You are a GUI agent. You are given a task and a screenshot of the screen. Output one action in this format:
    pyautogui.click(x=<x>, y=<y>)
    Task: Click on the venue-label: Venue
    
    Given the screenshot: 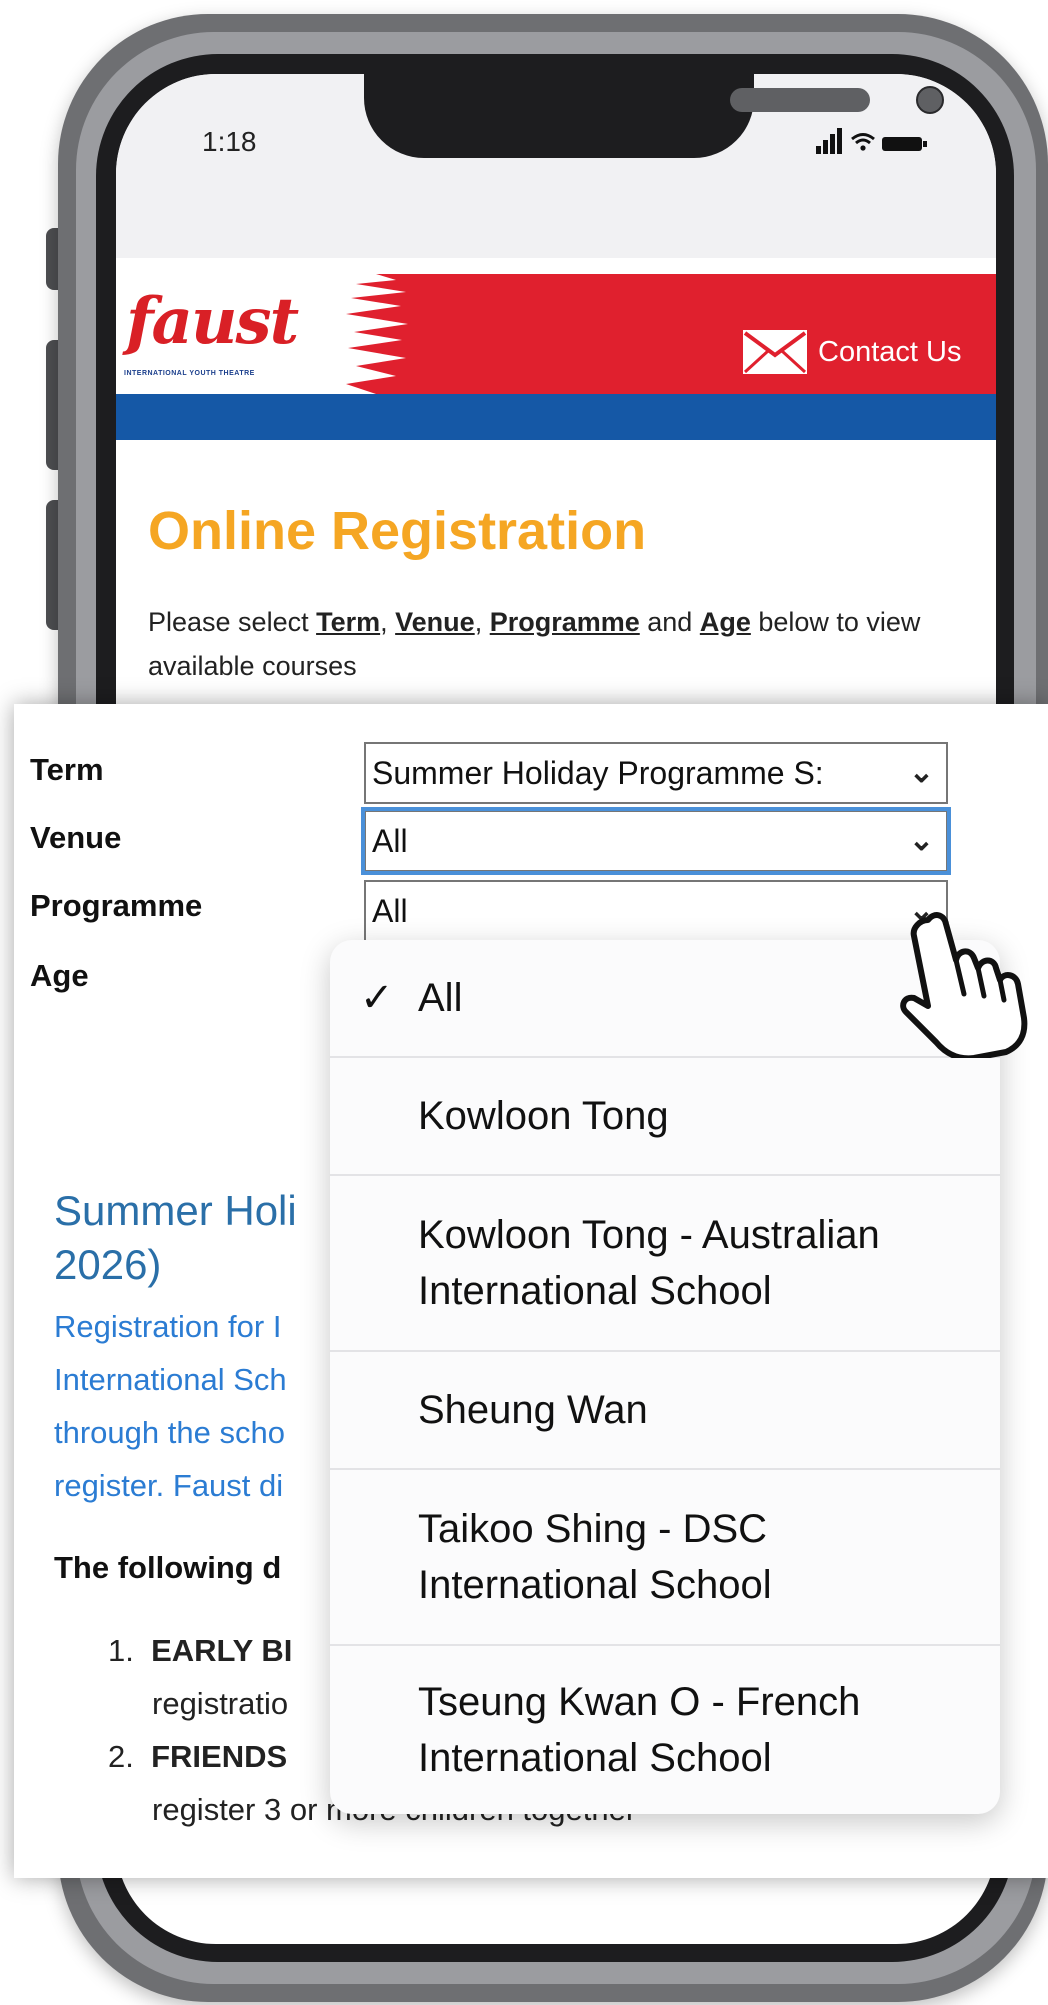 What is the action you would take?
    pyautogui.click(x=76, y=837)
    